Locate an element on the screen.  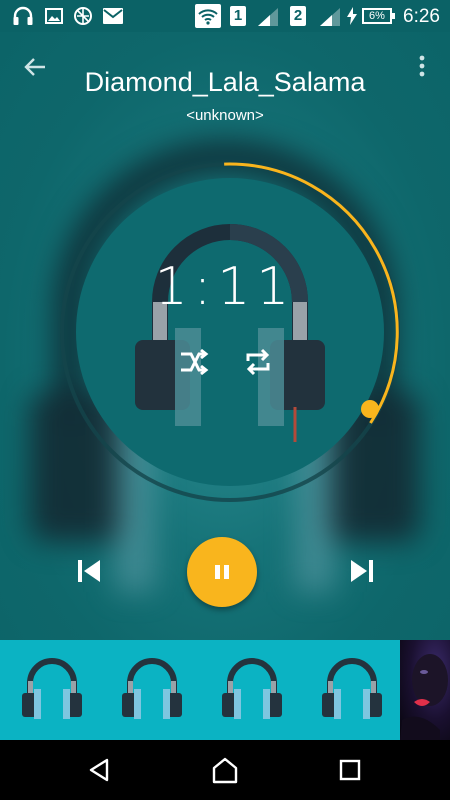
battery-indicator: 6% is located at coordinates (378, 16).